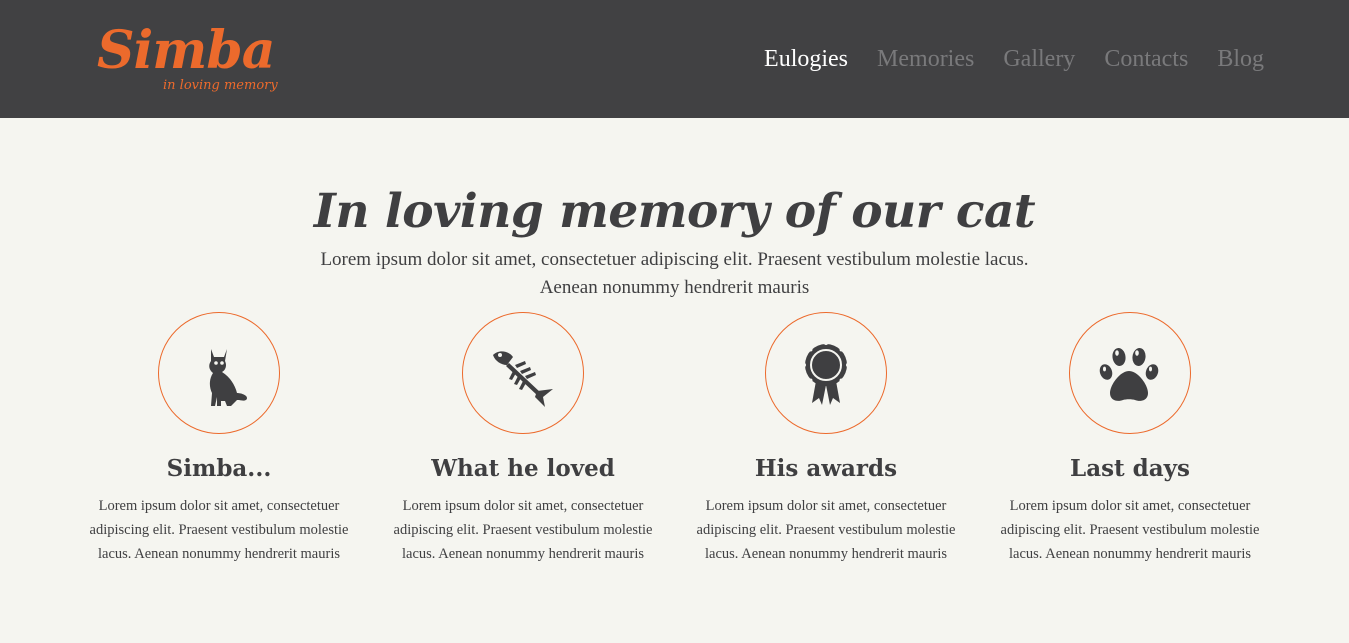 The height and width of the screenshot is (643, 1349). Describe the element at coordinates (186, 50) in the screenshot. I see `logo-name: Simba` at that location.